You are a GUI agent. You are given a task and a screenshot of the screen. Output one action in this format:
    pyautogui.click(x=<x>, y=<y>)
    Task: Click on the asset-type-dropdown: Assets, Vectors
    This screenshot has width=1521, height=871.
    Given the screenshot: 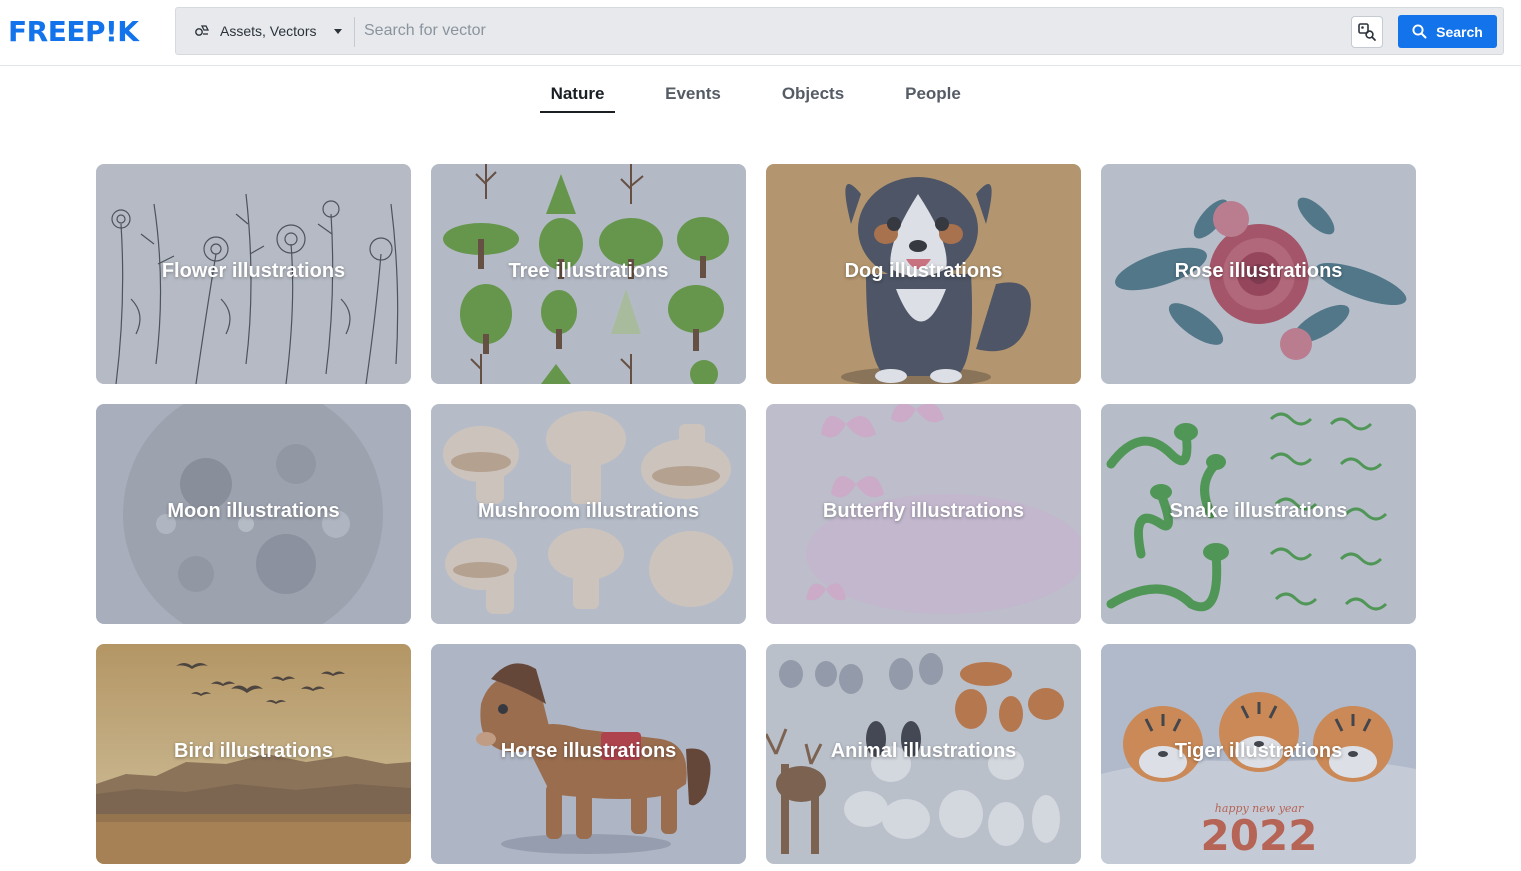 What is the action you would take?
    pyautogui.click(x=267, y=31)
    